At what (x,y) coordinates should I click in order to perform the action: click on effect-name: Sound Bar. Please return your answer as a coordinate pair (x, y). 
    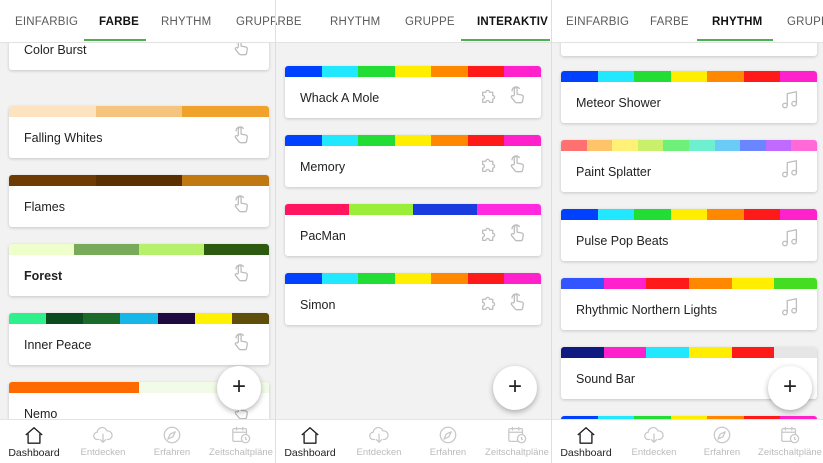
    Looking at the image, I should click on (606, 379).